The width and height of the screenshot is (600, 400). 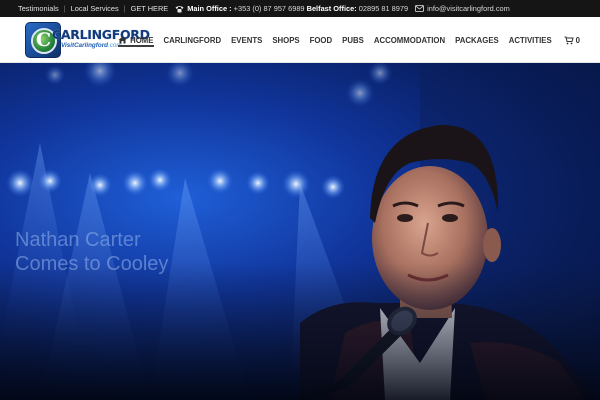 I want to click on cart-icon, so click(x=569, y=40).